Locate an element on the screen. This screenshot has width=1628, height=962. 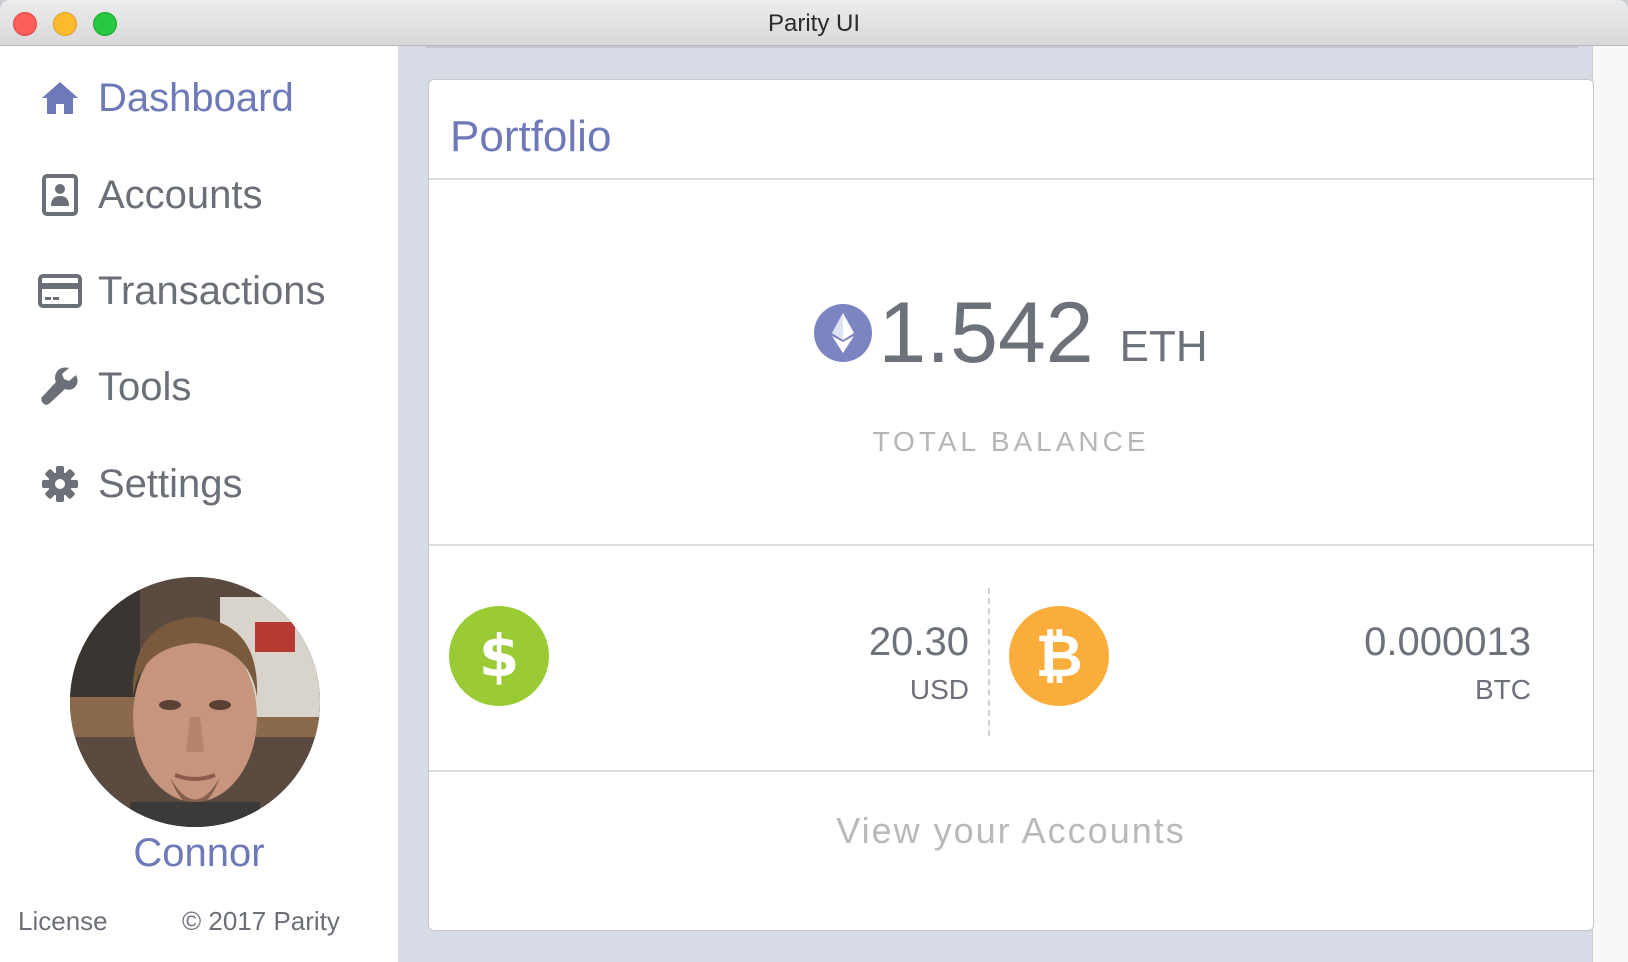
sidebar-item-dashboard: Dashboard is located at coordinates (166, 98).